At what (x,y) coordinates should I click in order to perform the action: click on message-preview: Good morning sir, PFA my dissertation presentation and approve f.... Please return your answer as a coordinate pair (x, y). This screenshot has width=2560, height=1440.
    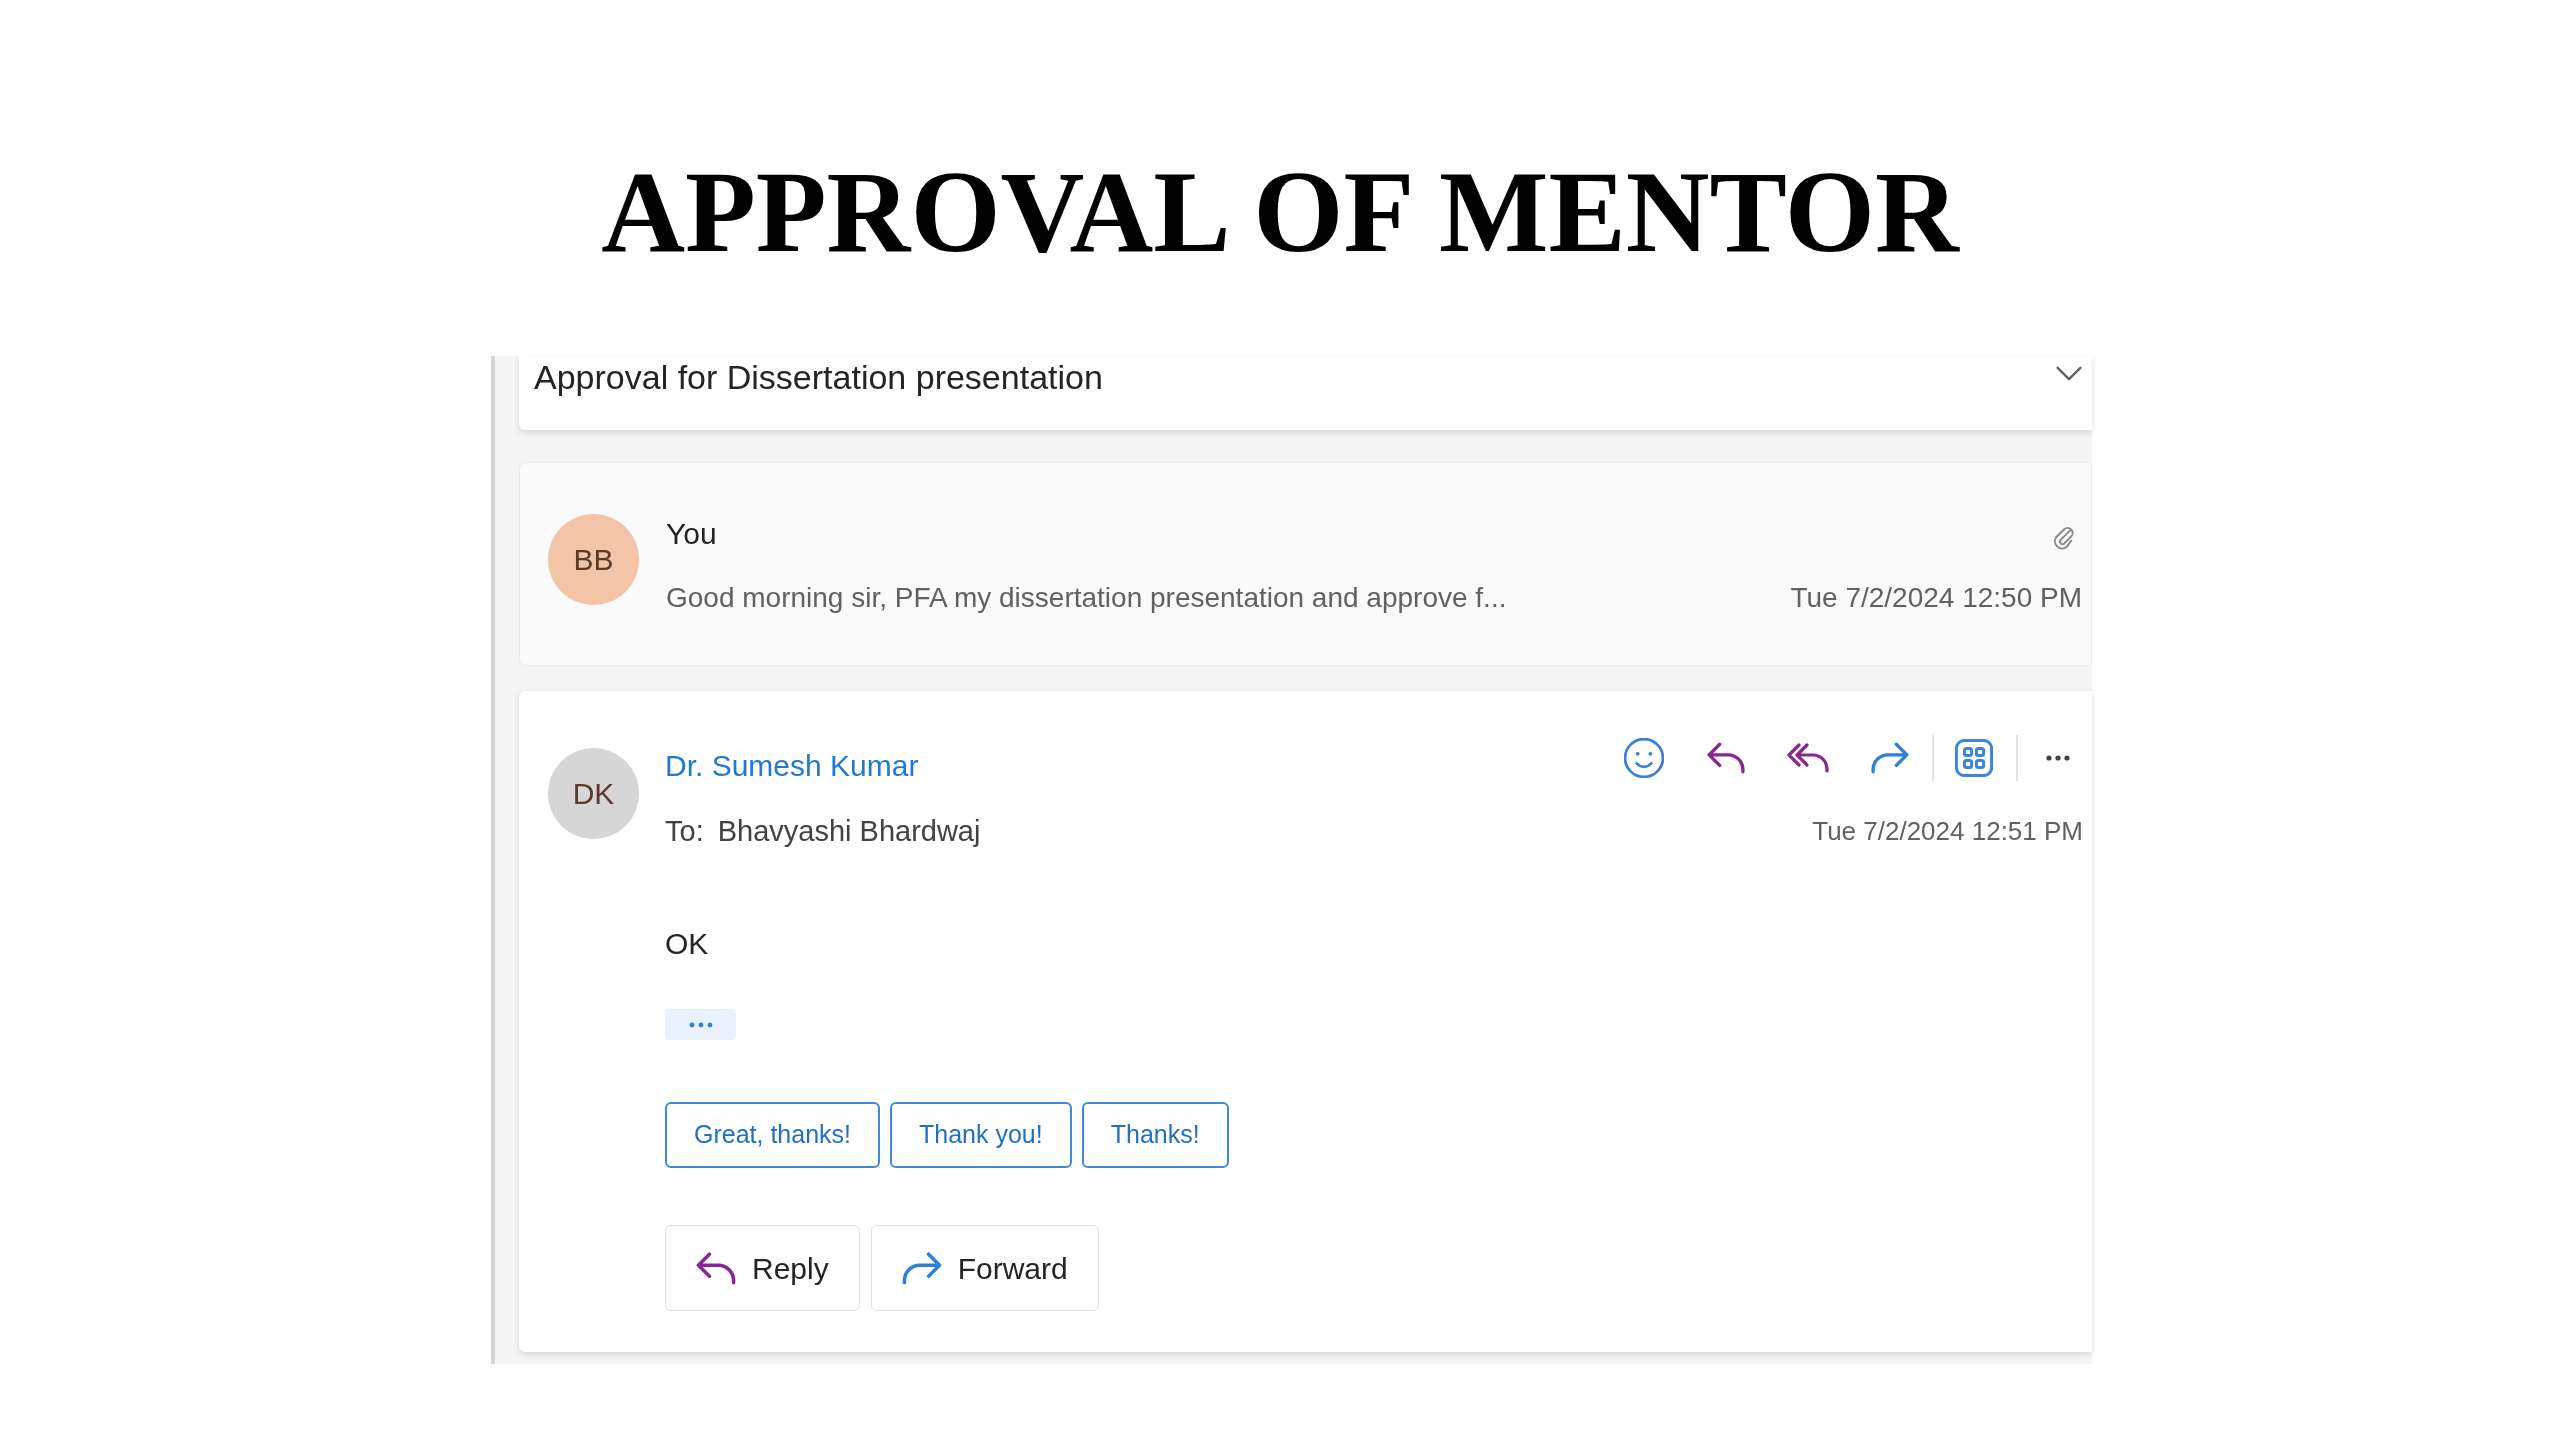
    Looking at the image, I should click on (1086, 598).